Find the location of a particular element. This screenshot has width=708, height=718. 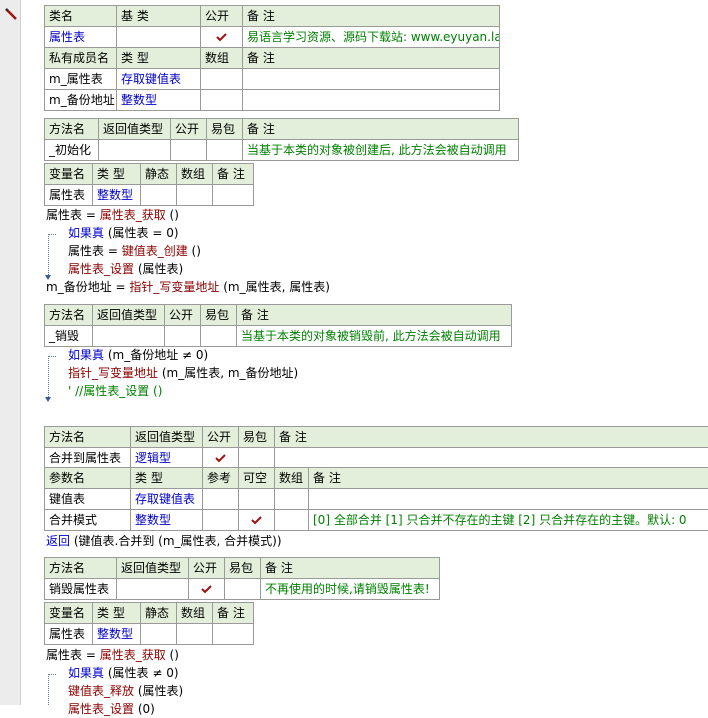

member-name-cell: m_属性表 is located at coordinates (81, 79).